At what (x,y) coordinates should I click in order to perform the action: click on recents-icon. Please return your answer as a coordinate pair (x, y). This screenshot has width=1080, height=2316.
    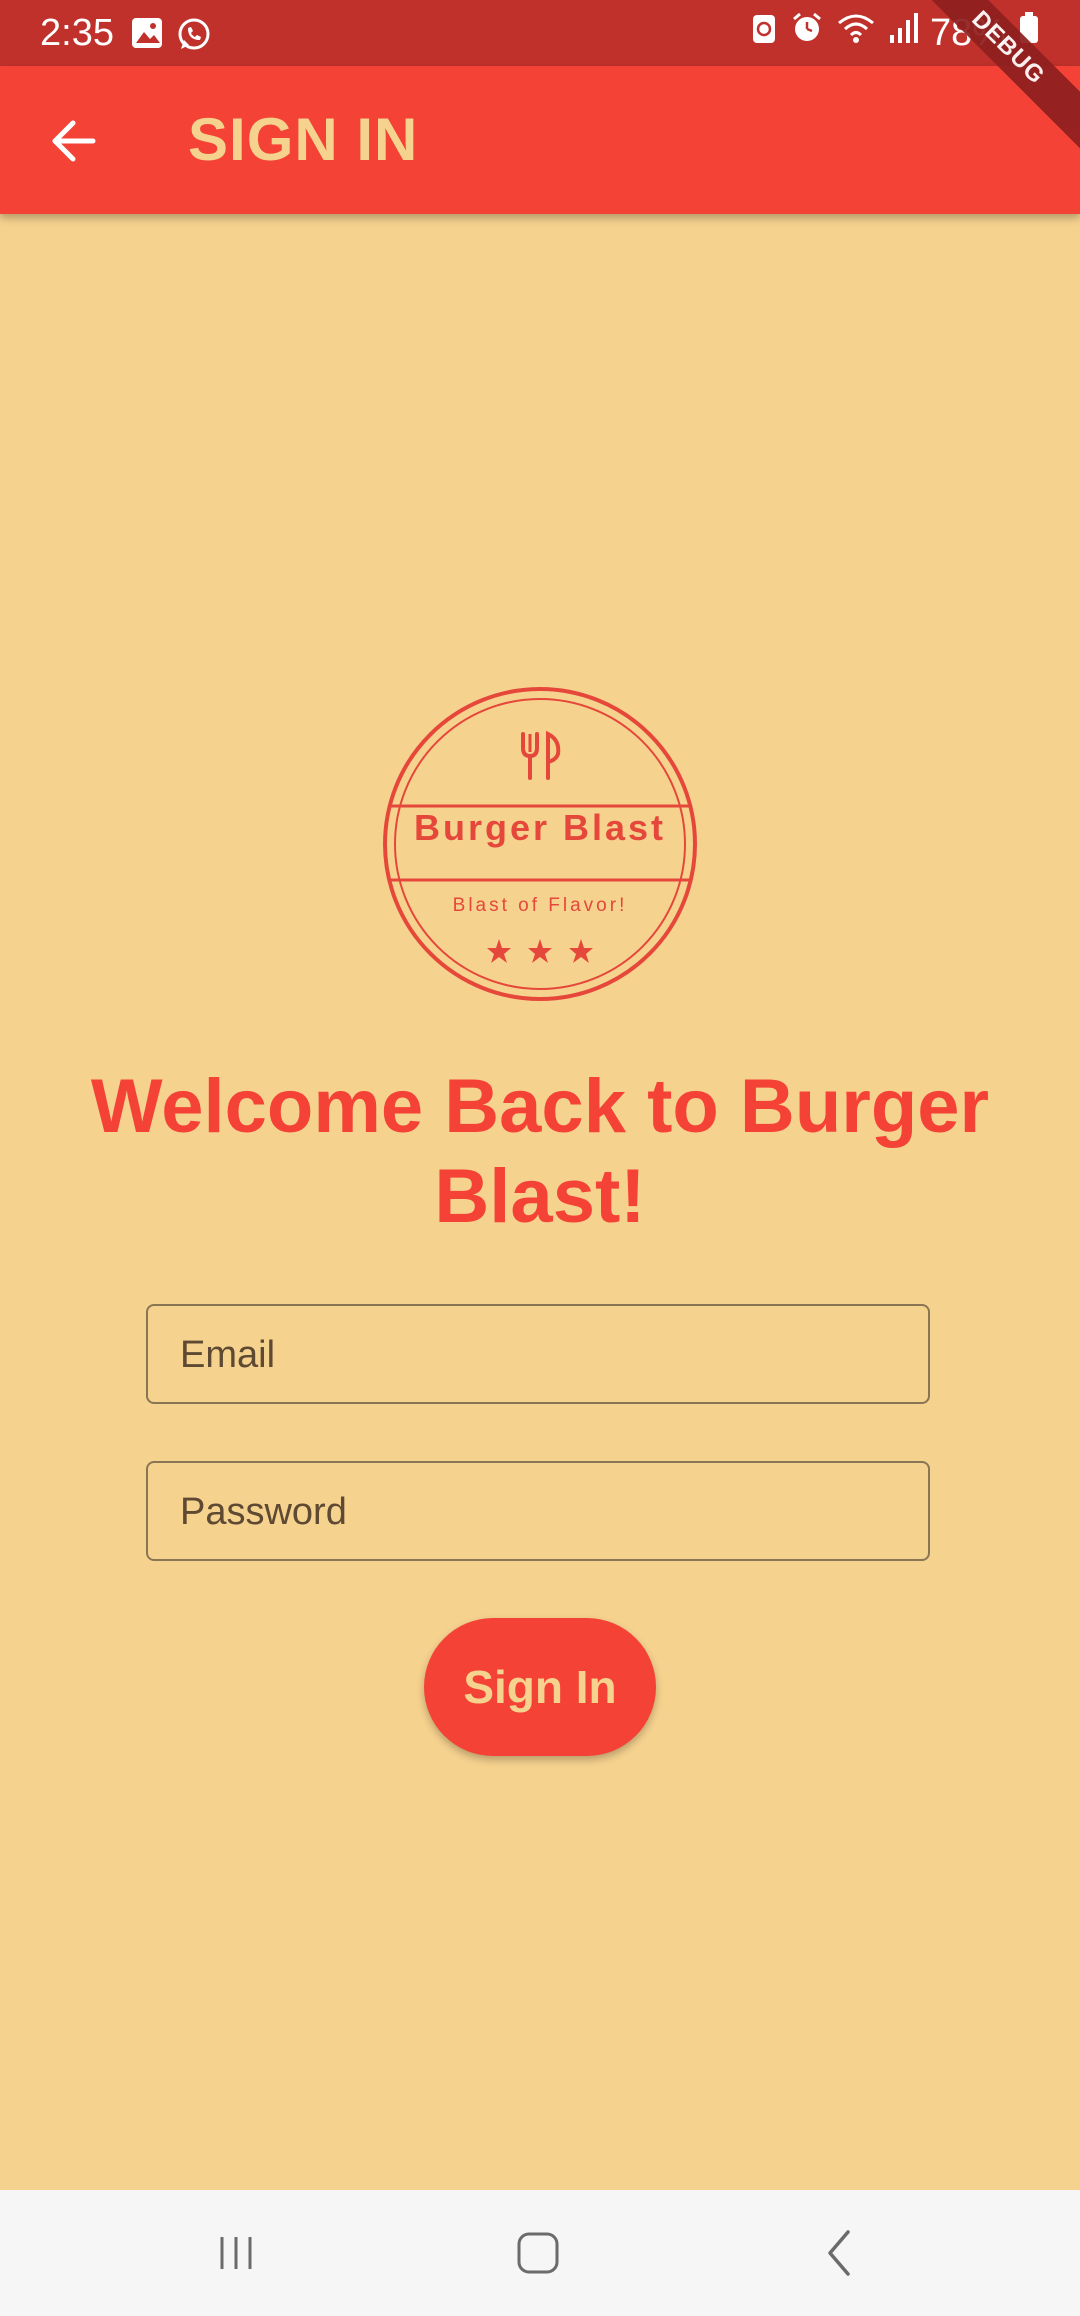
    Looking at the image, I should click on (236, 2253).